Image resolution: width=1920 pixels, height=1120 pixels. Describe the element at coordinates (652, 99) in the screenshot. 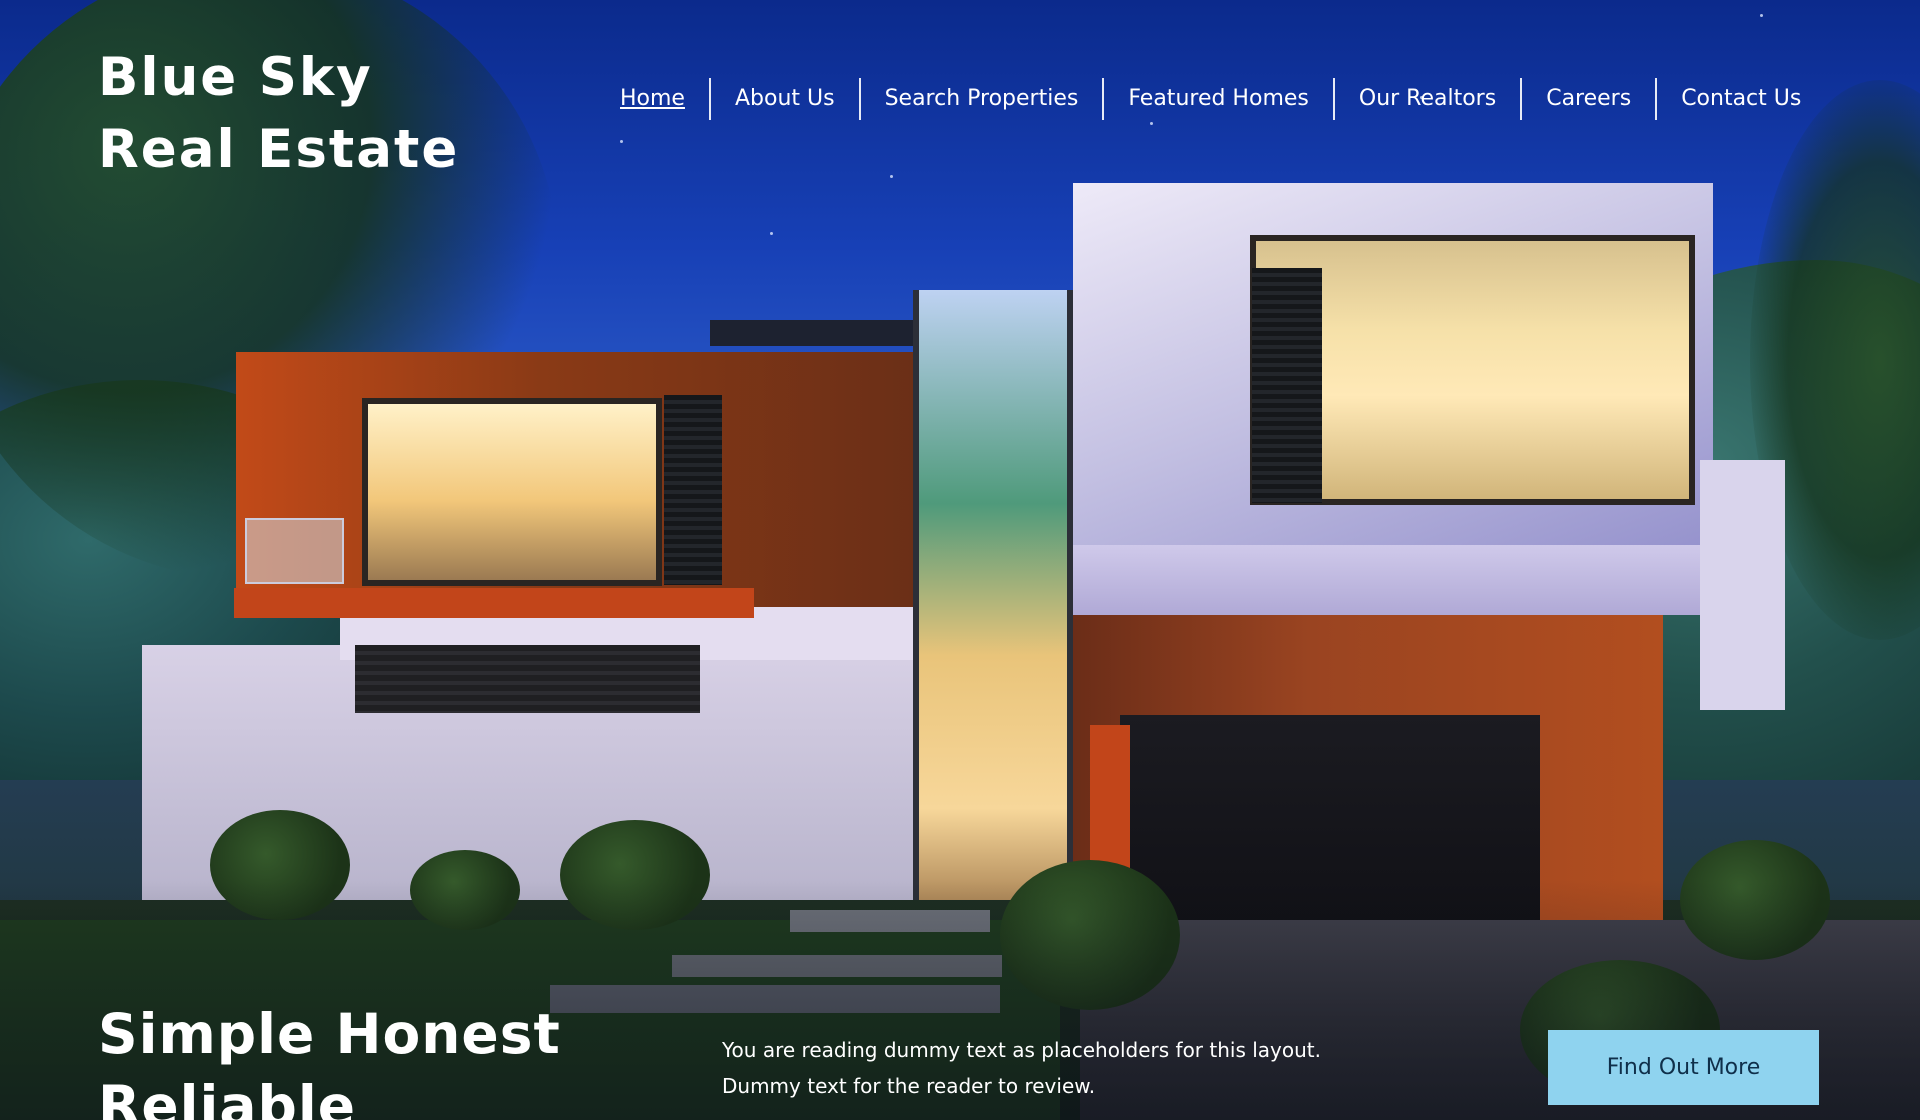

I see `nav-item-home: Home` at that location.